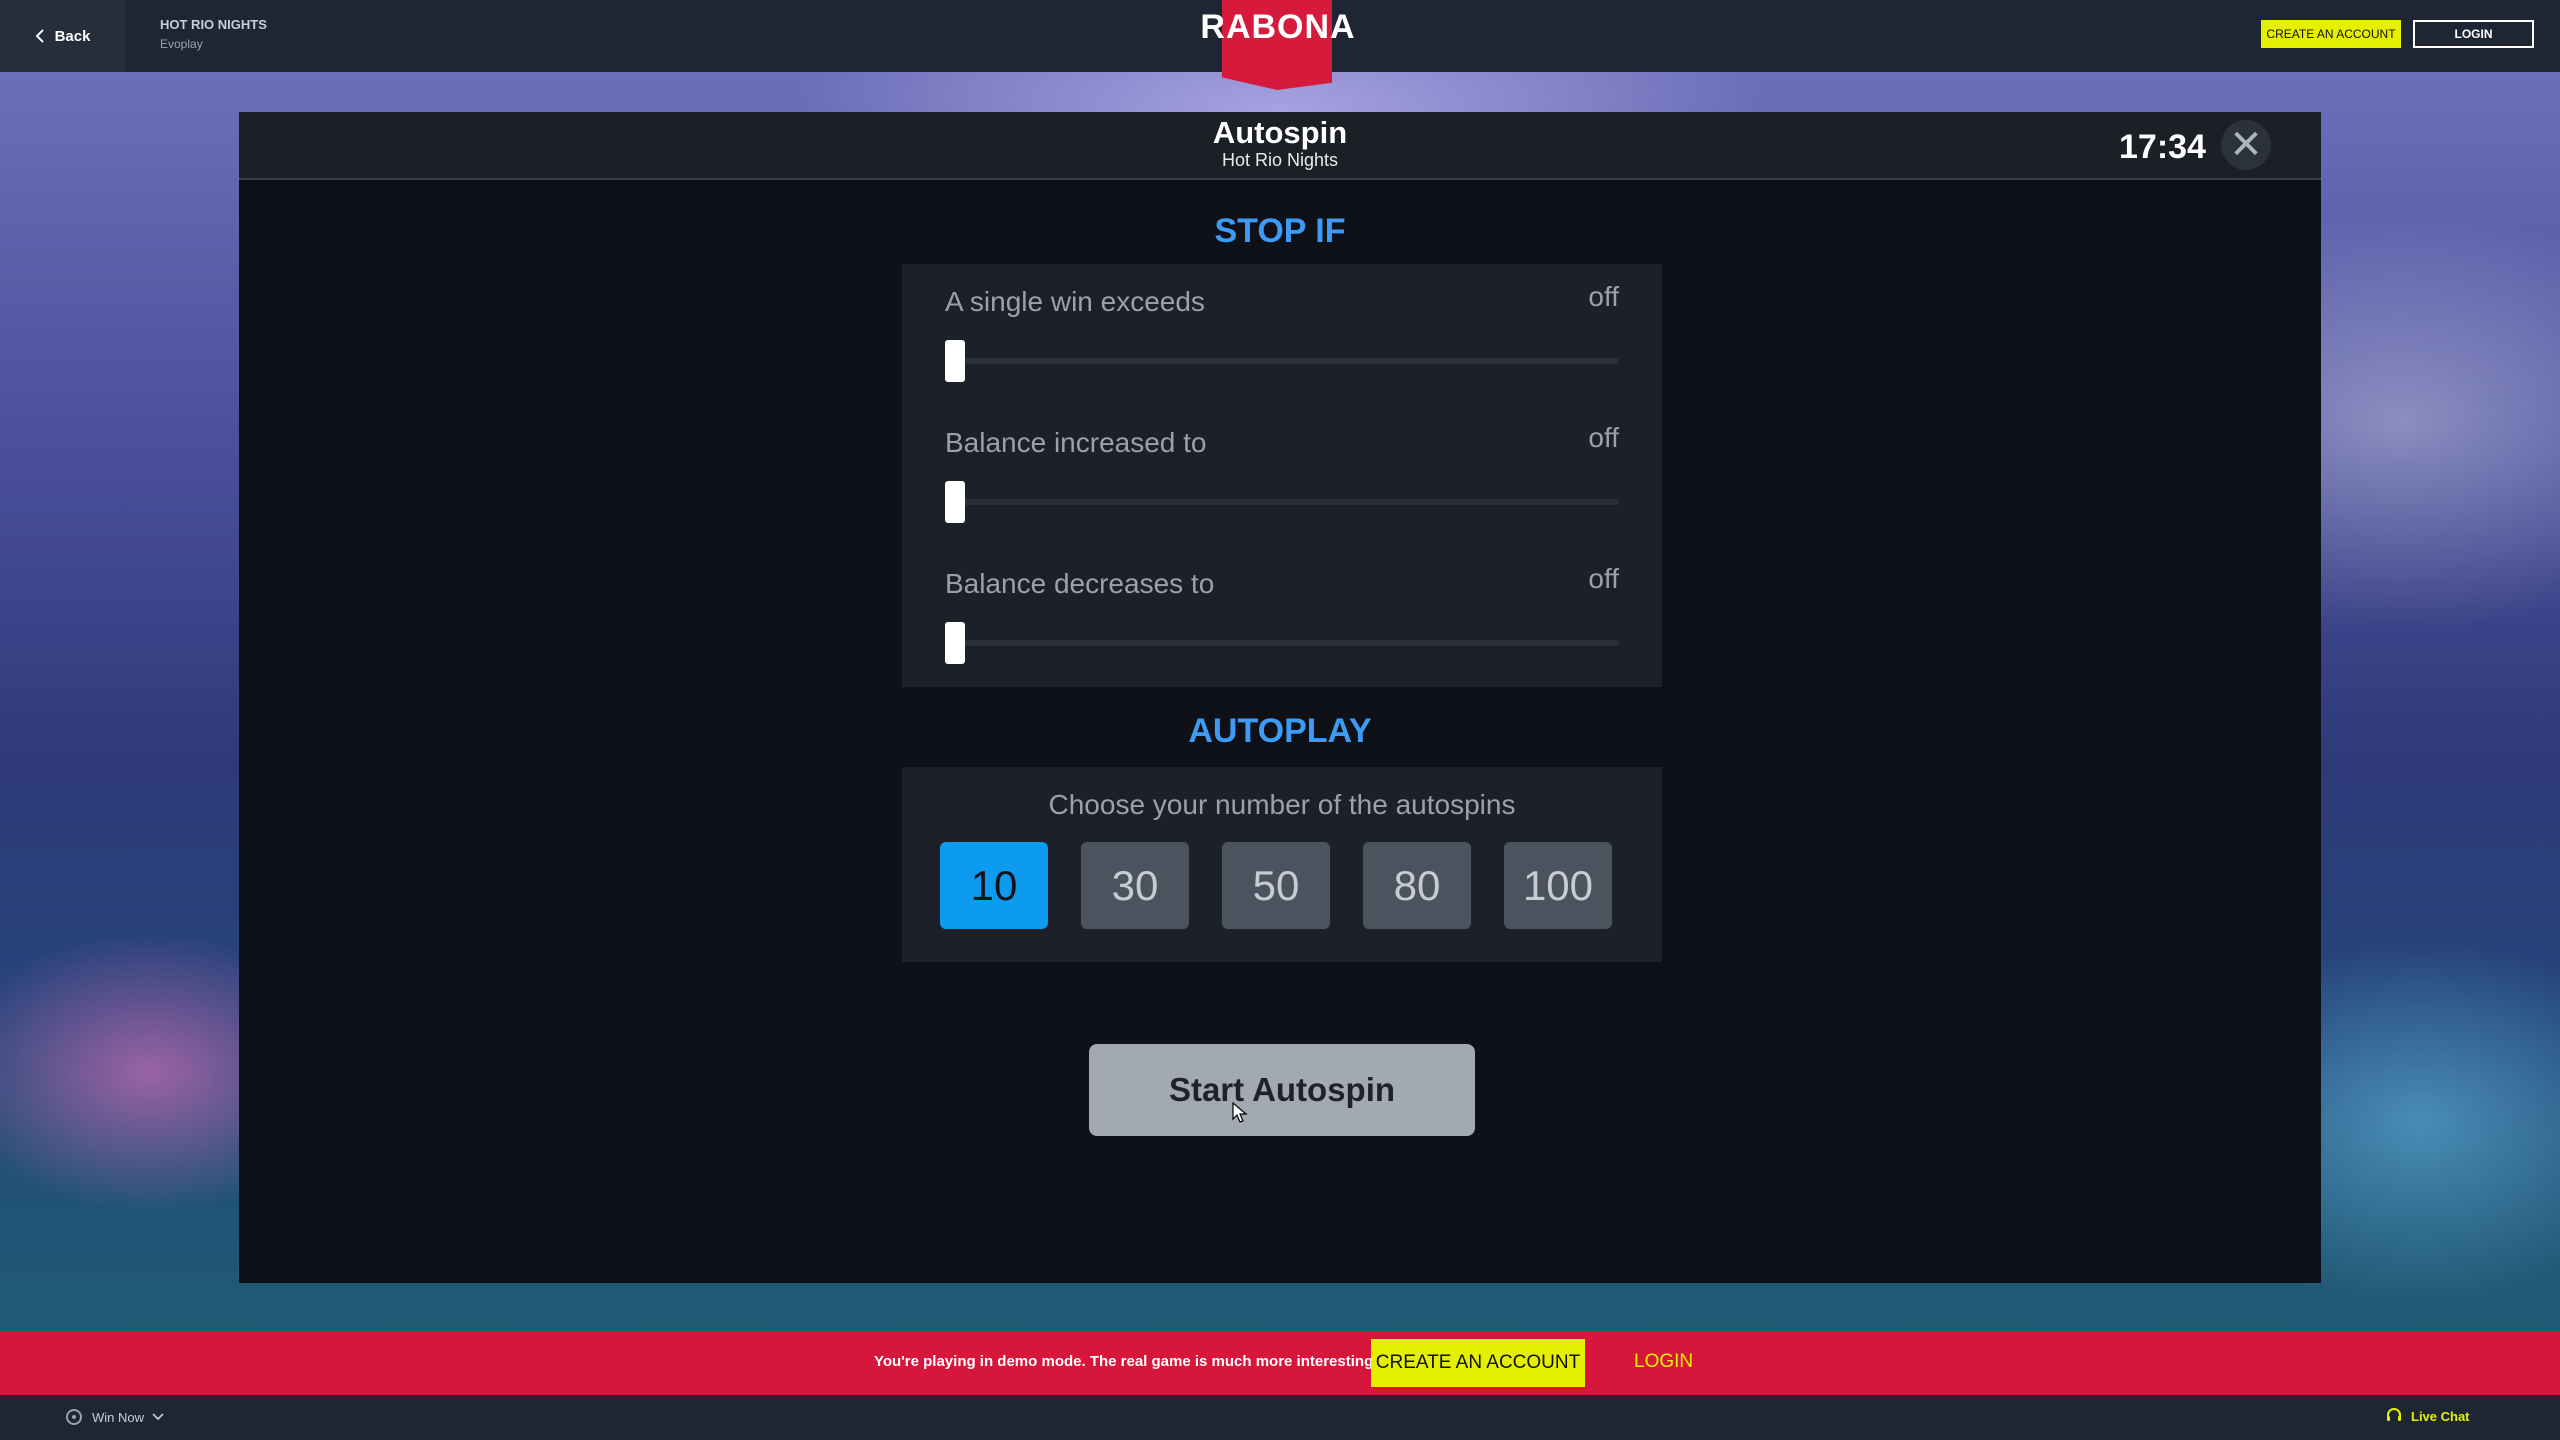 This screenshot has width=2560, height=1440. I want to click on chevron-down-icon, so click(158, 1417).